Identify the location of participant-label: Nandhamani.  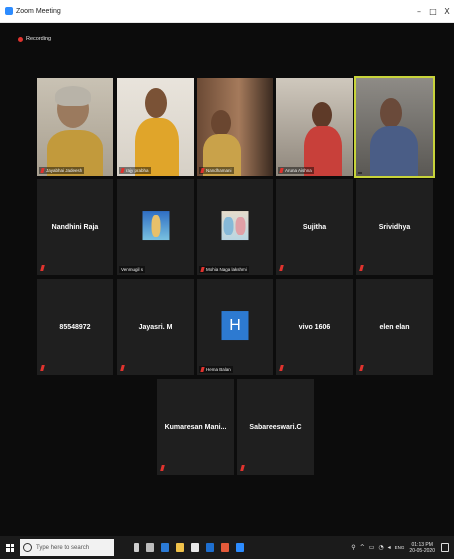
(216, 170).